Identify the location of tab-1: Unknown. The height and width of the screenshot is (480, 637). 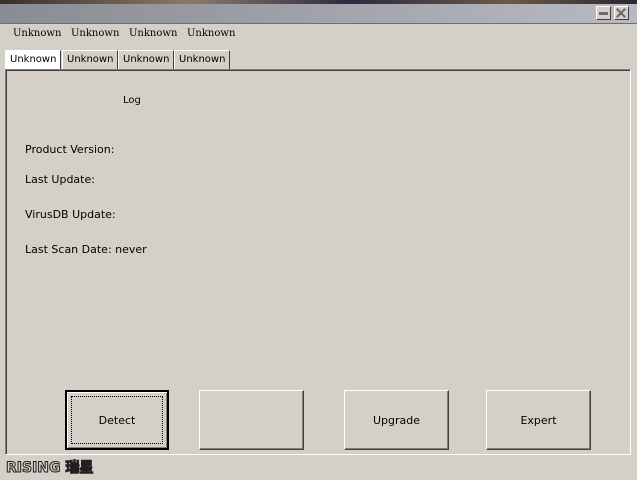
(33, 60).